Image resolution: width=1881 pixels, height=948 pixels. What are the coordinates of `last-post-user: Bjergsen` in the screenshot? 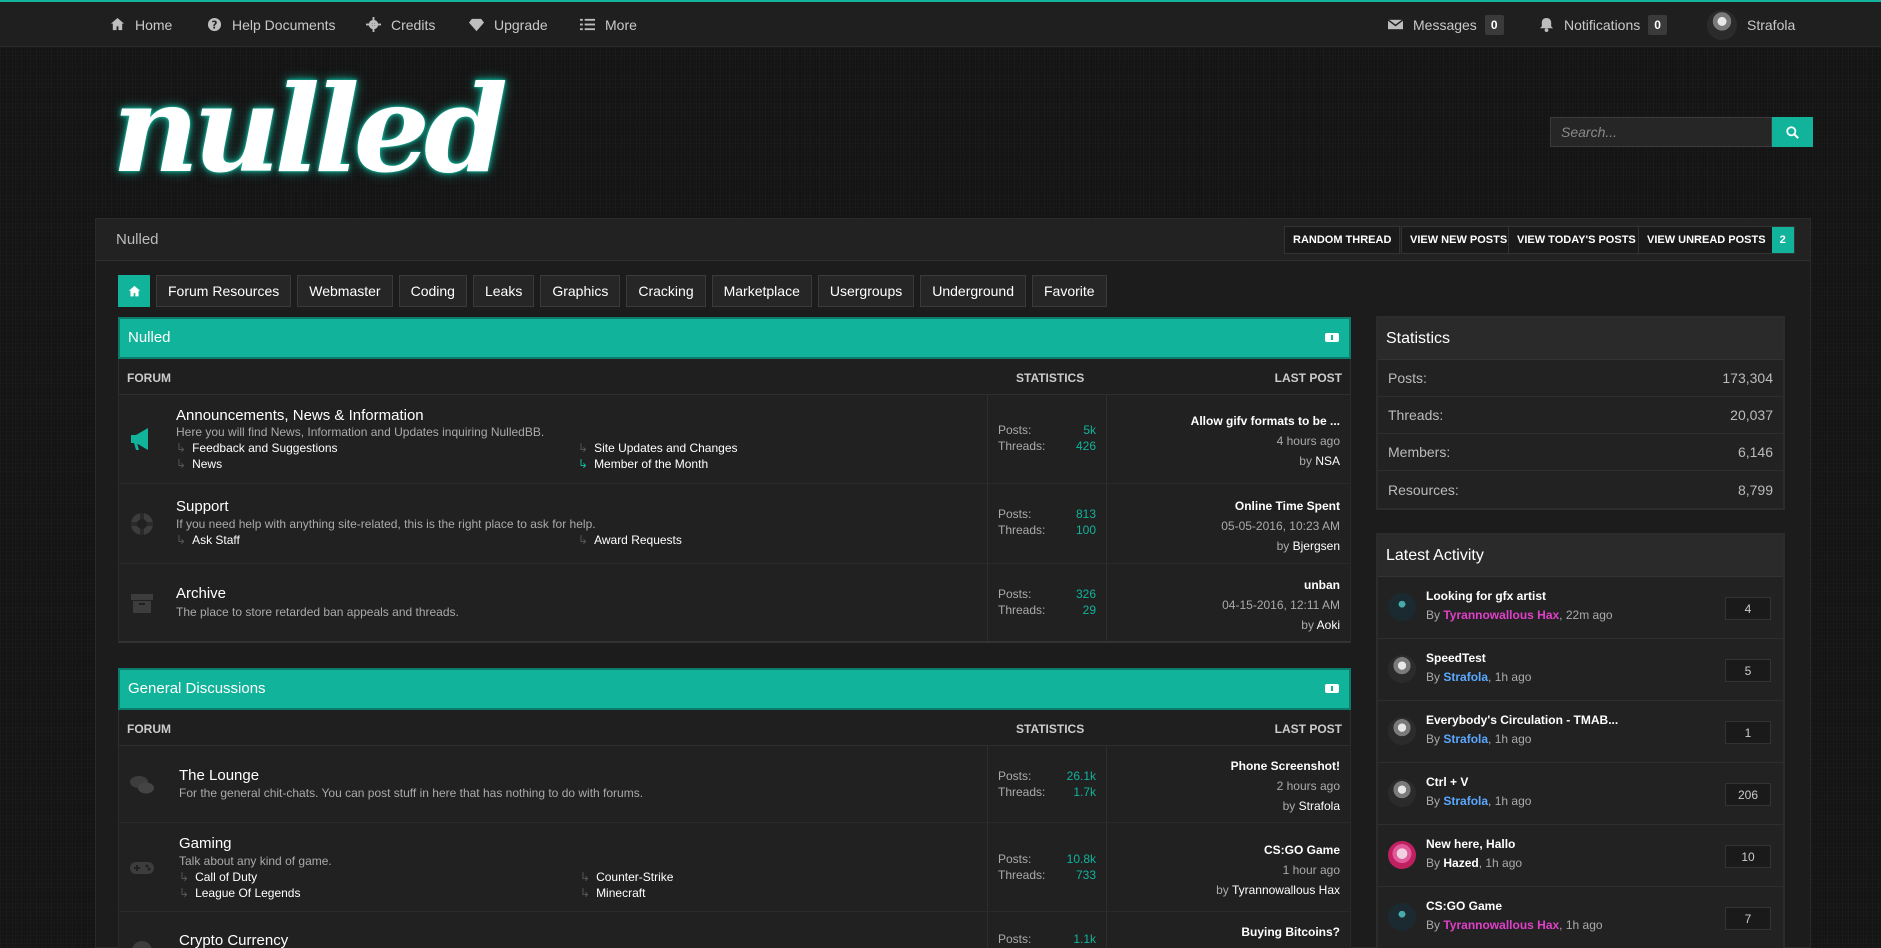 It's located at (1316, 546).